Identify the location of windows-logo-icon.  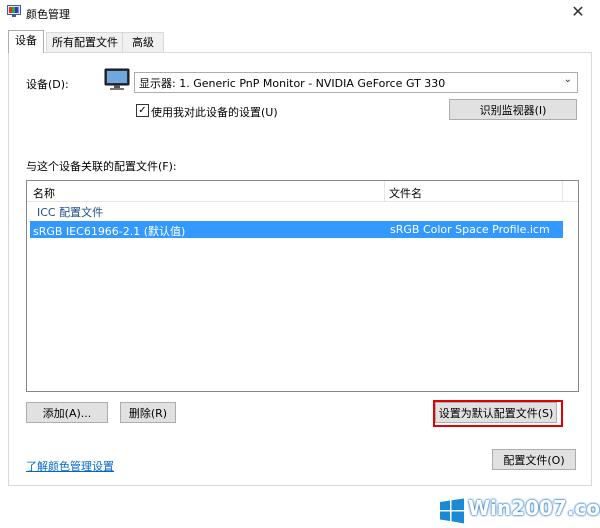
(452, 511).